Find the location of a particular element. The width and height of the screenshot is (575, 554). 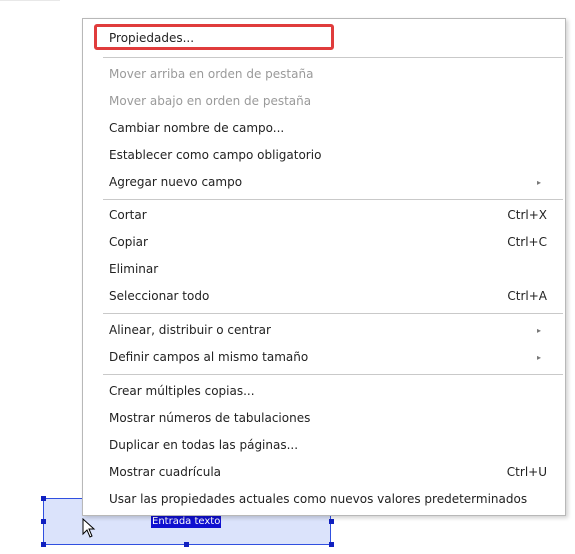

highlight-box is located at coordinates (214, 37).